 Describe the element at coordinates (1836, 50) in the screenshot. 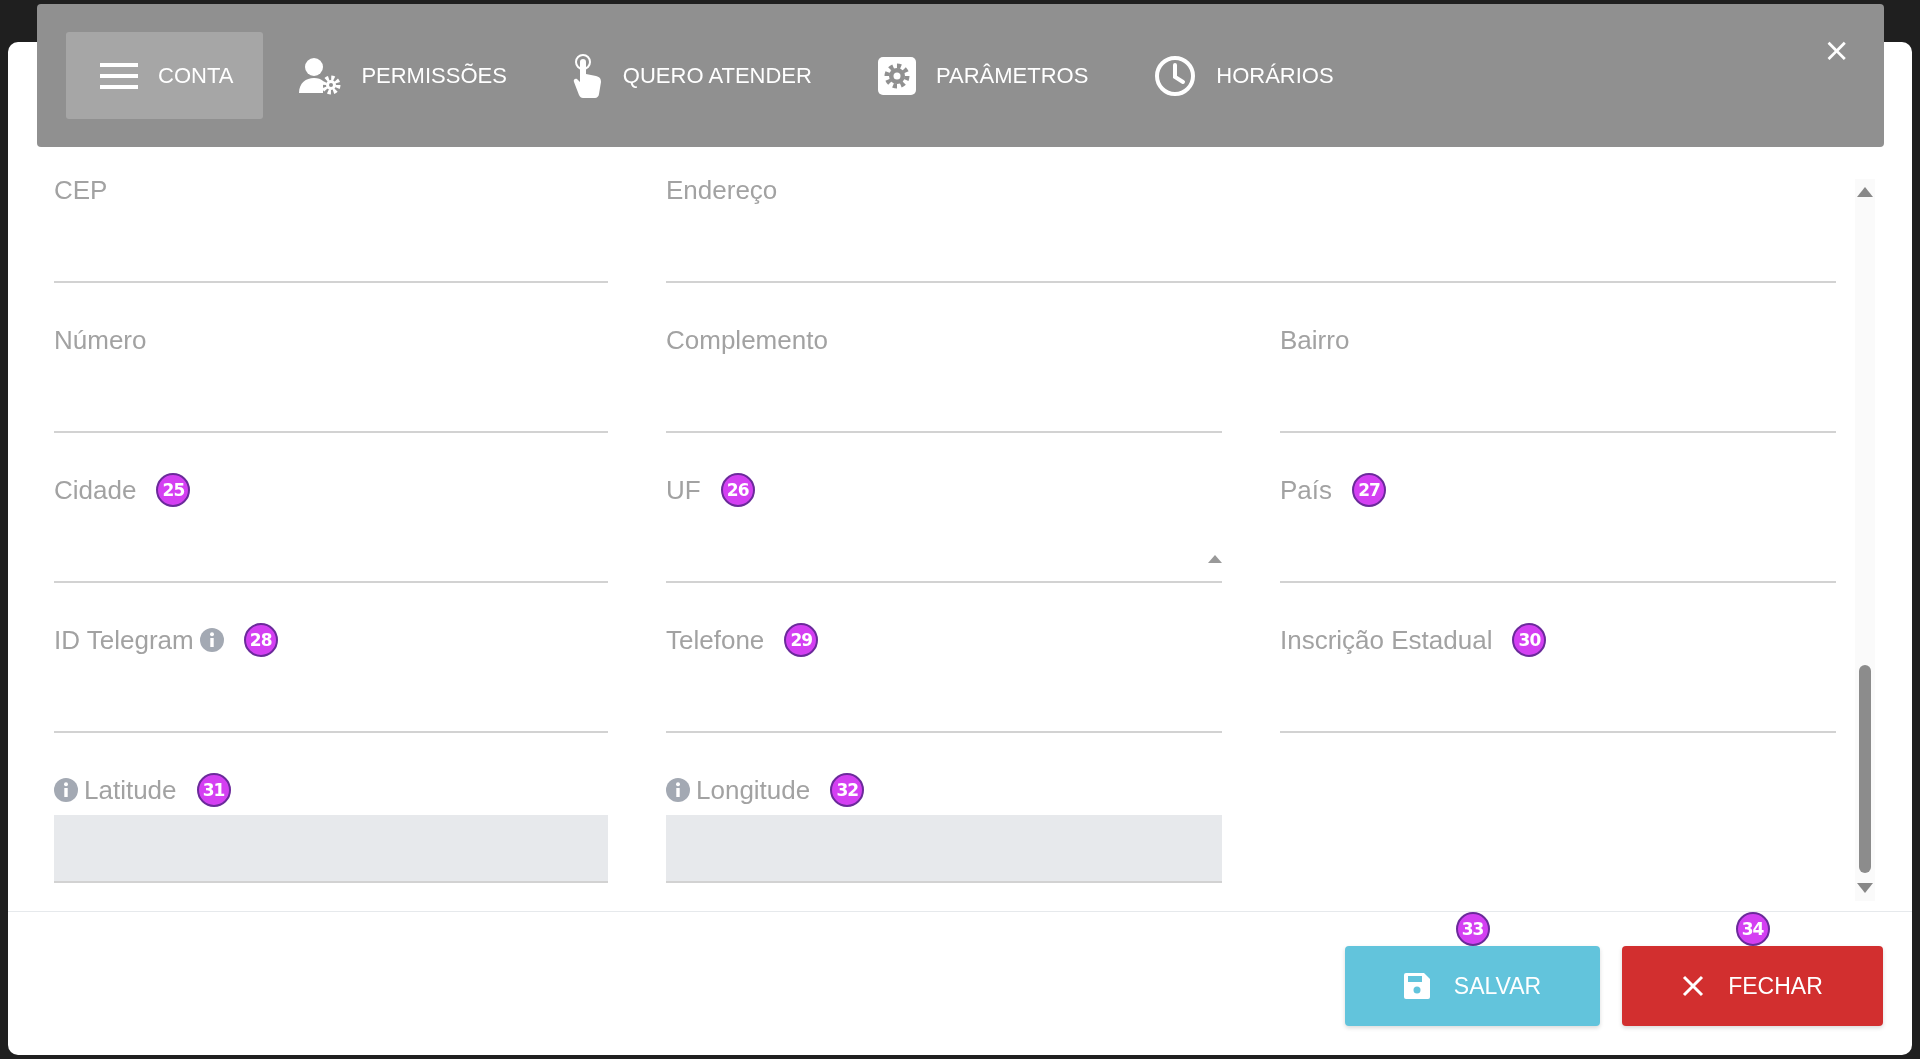

I see `close-button: ×` at that location.